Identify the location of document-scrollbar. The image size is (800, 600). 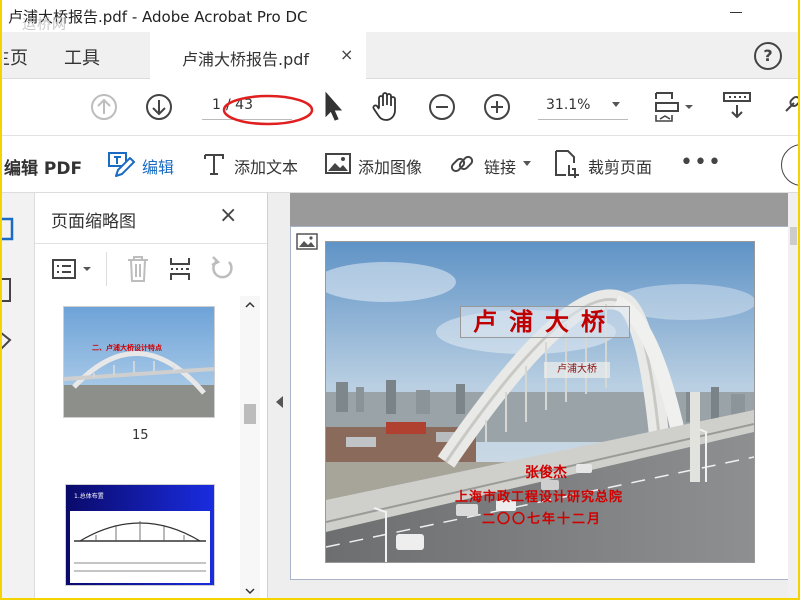
(793, 395).